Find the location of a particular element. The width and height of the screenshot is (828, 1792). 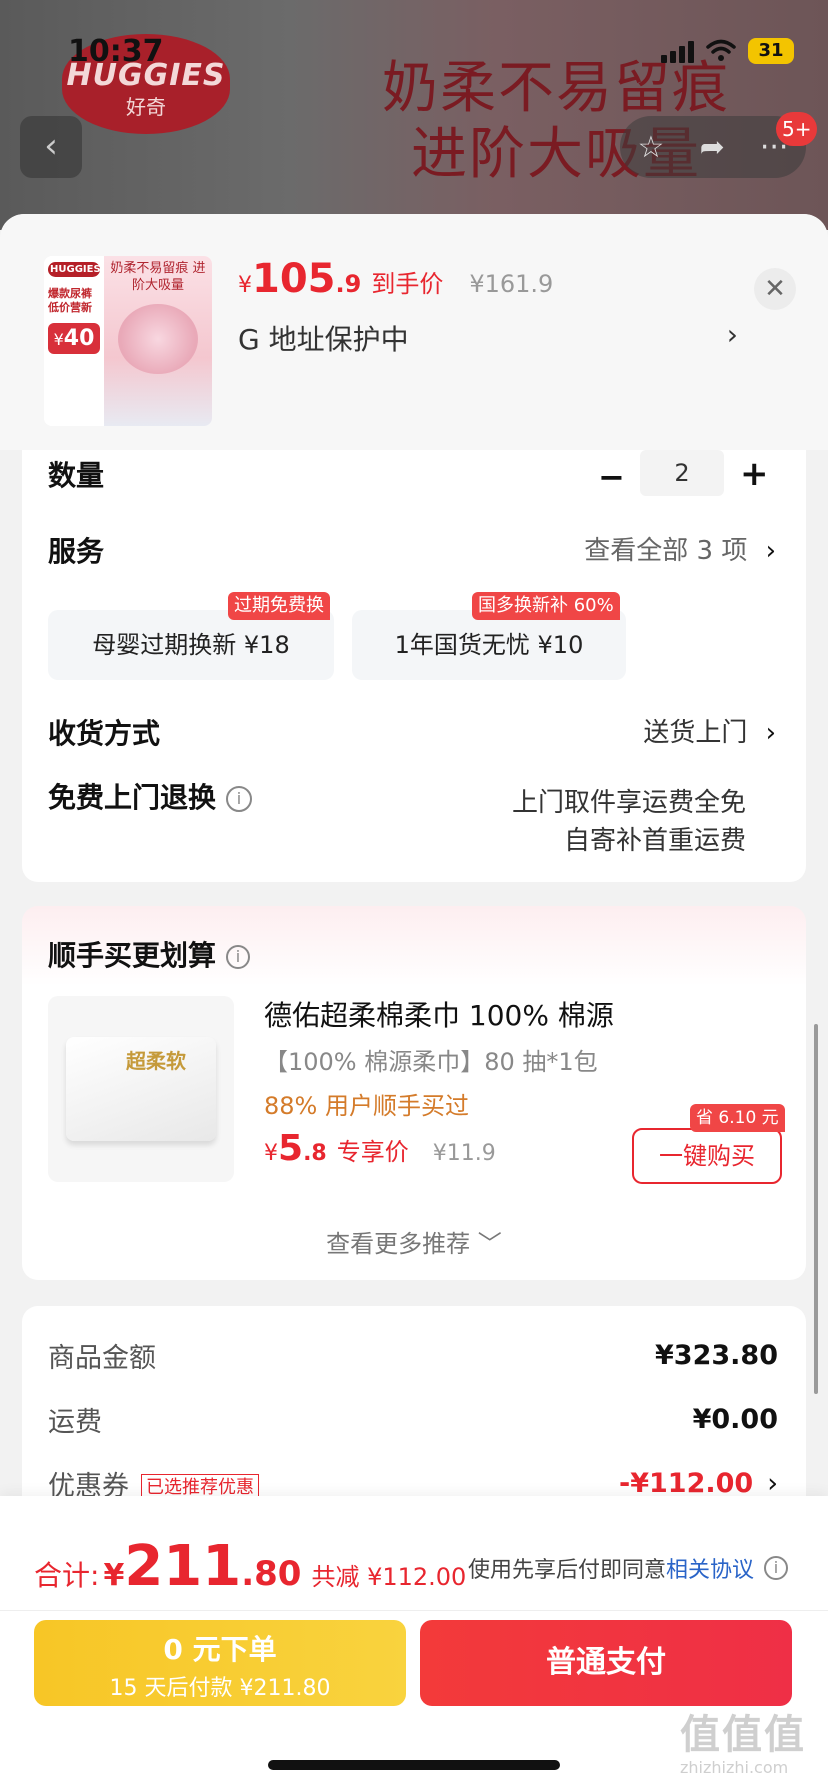

thumb-text: 爆款尿裤 低价营新 is located at coordinates (70, 300).